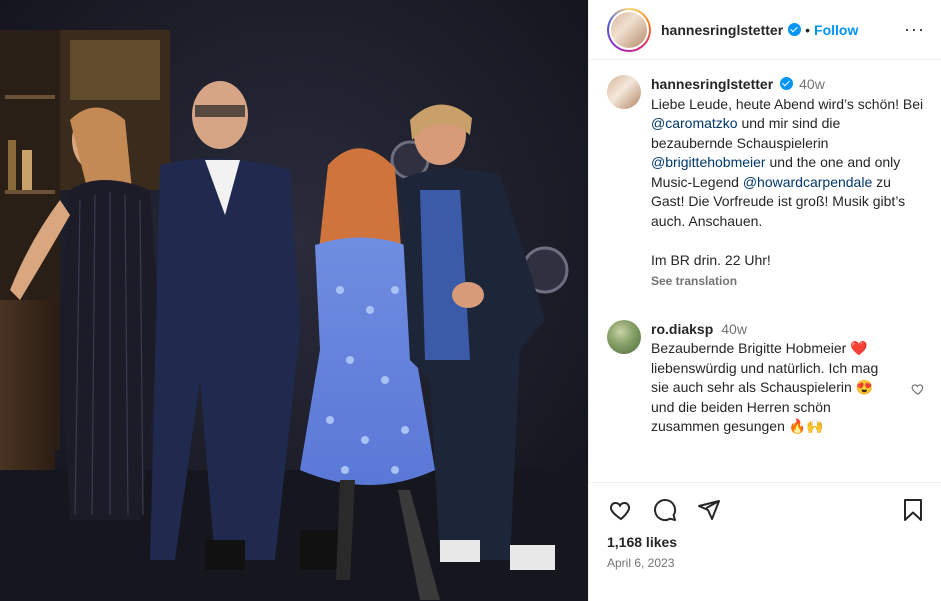 The image size is (941, 601). Describe the element at coordinates (734, 329) in the screenshot. I see `comment-time: 40w` at that location.